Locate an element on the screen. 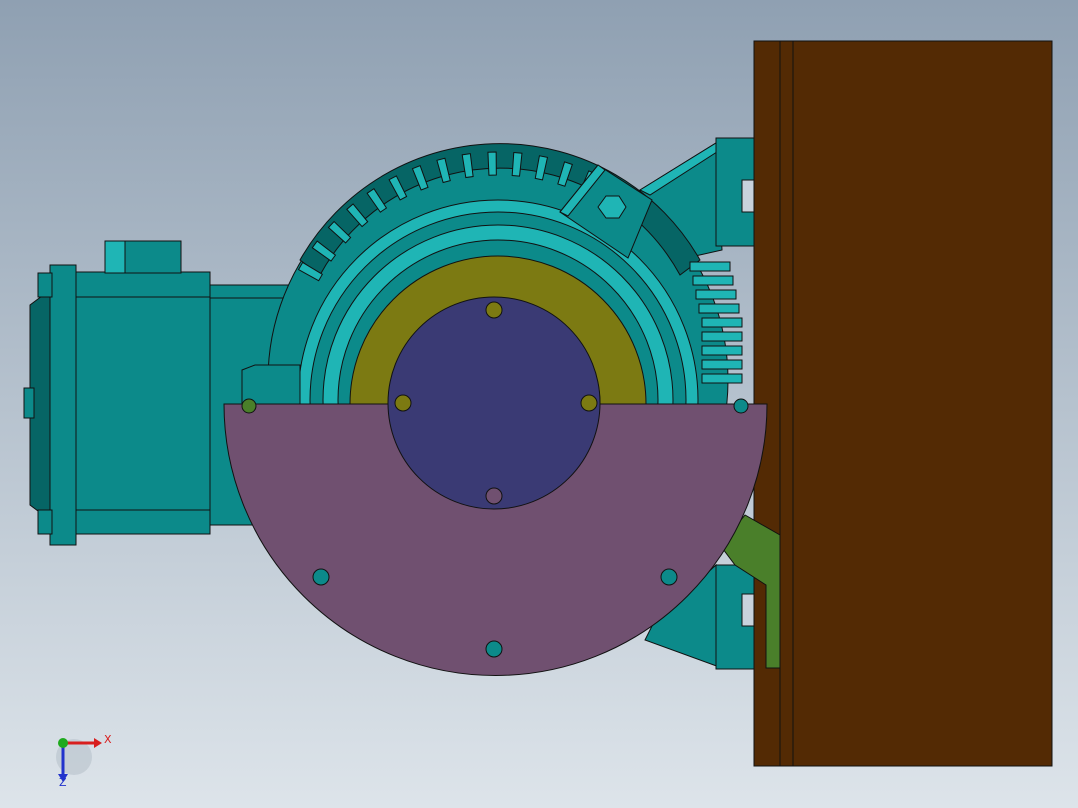 This screenshot has width=1078, height=808. x-axis-label: X is located at coordinates (108, 739).